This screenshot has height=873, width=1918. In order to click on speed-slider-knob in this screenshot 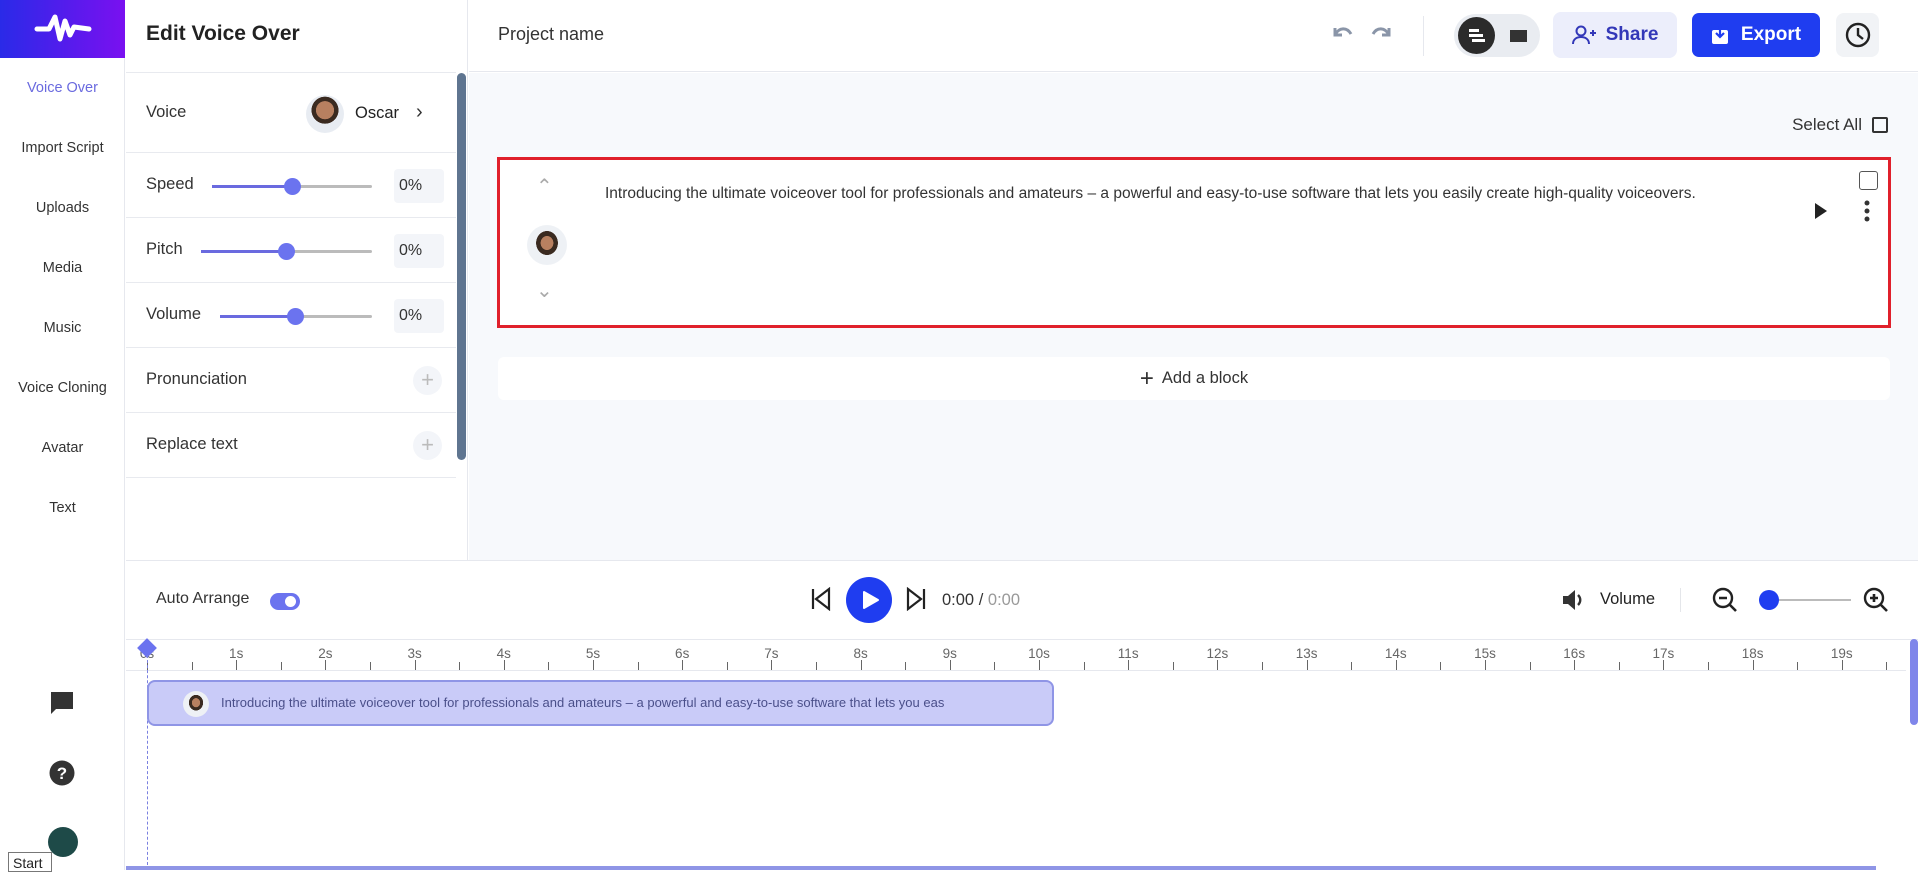, I will do `click(292, 186)`.